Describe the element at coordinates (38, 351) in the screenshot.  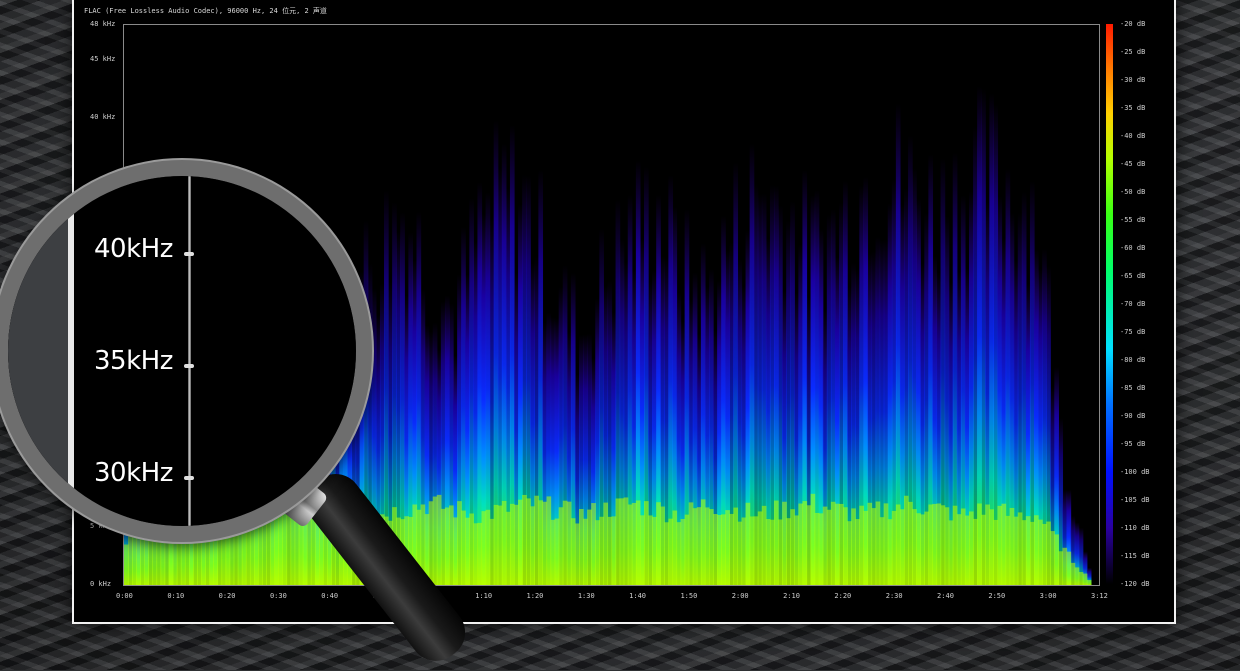
I see `magnifier-frame-bg` at that location.